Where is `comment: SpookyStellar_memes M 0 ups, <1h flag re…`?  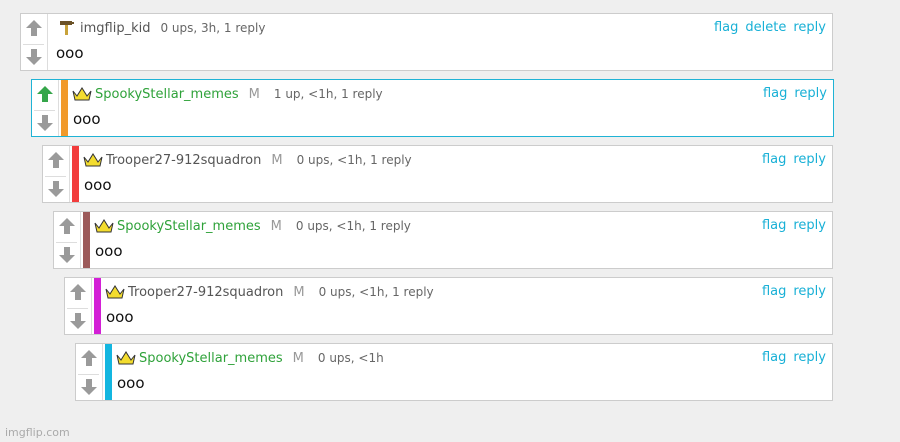 comment: SpookyStellar_memes M 0 ups, <1h flag re… is located at coordinates (454, 372).